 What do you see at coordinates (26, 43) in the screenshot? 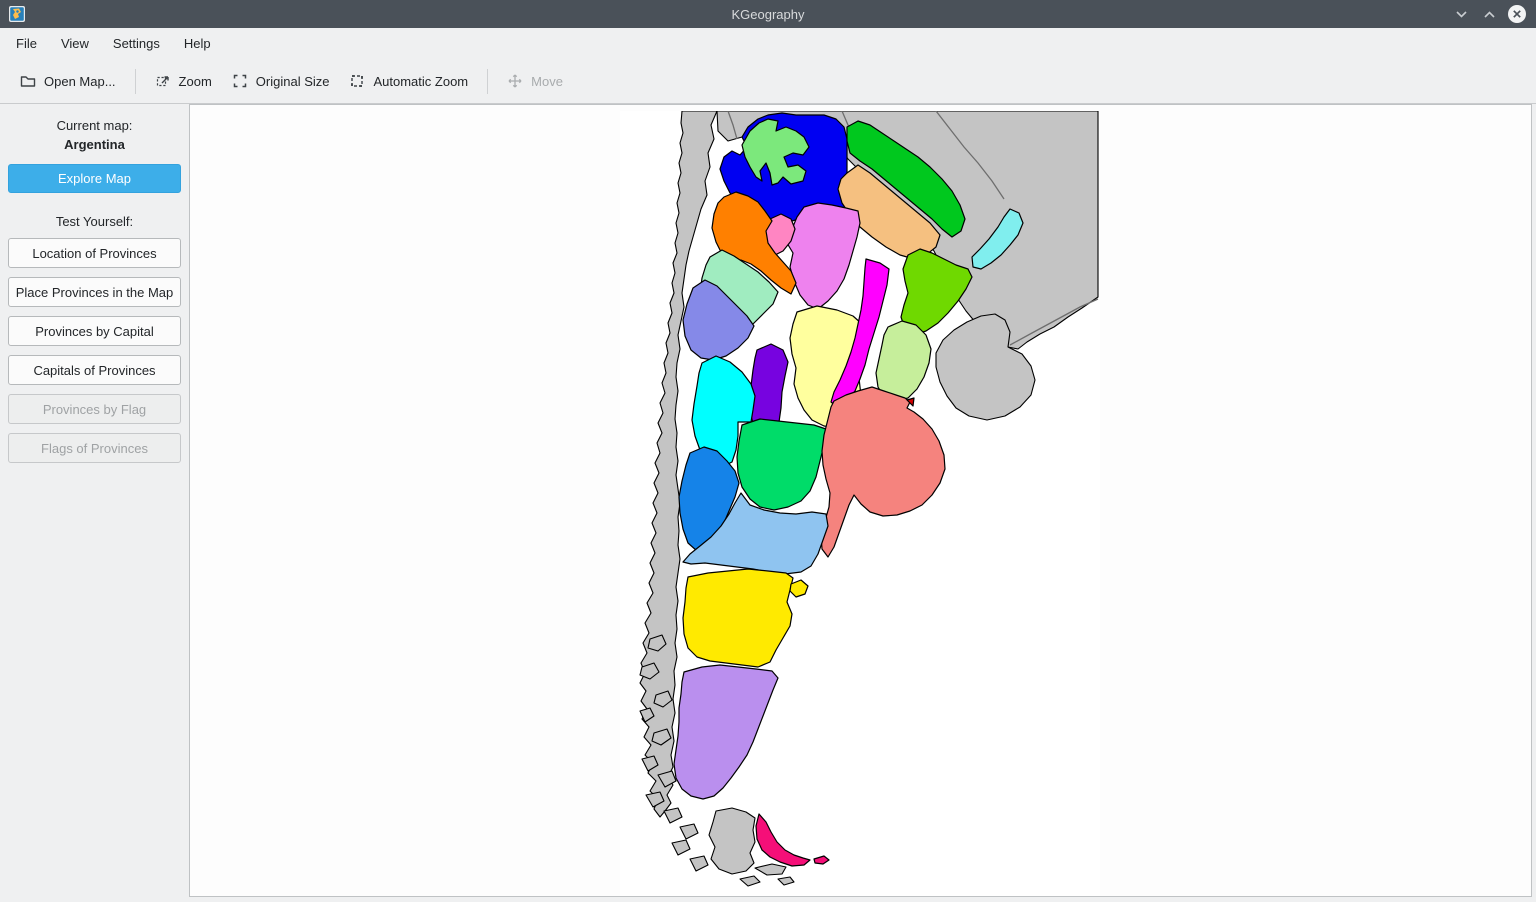
I see `menu-file: File` at bounding box center [26, 43].